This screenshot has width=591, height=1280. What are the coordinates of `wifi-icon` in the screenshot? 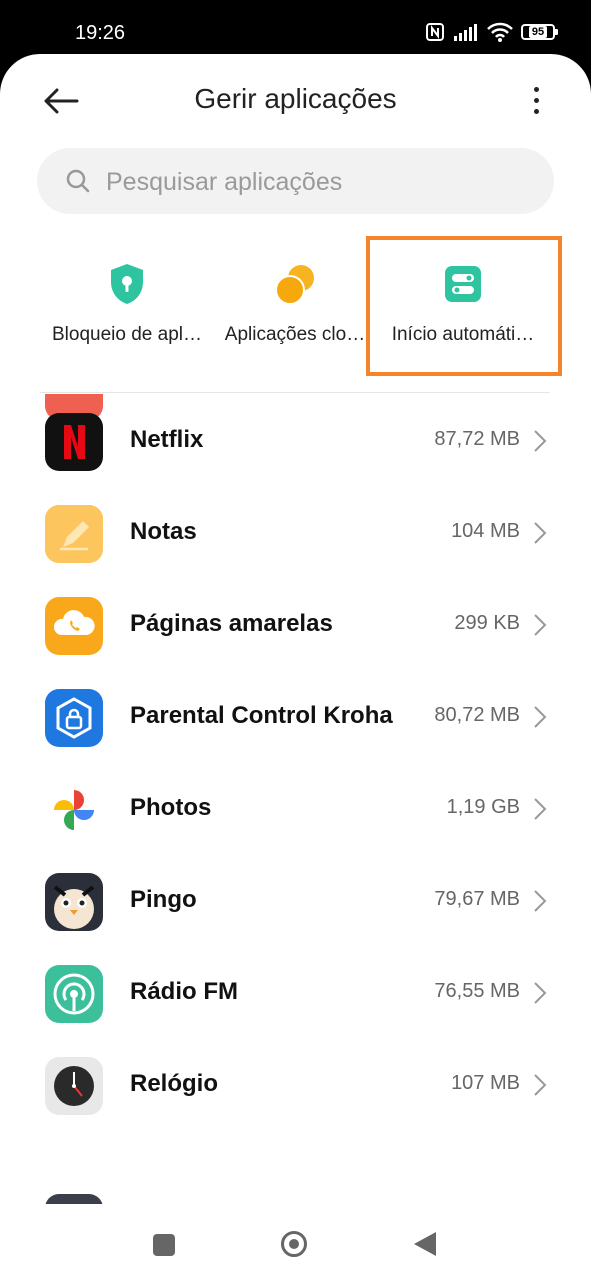 It's located at (500, 32).